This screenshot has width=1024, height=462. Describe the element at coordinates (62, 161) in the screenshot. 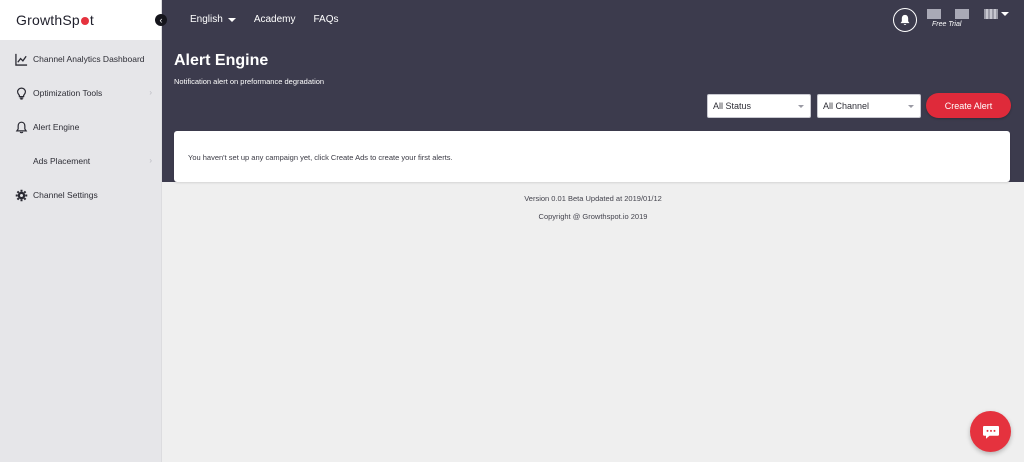

I see `sidebar-item-label: Ads Placement` at that location.